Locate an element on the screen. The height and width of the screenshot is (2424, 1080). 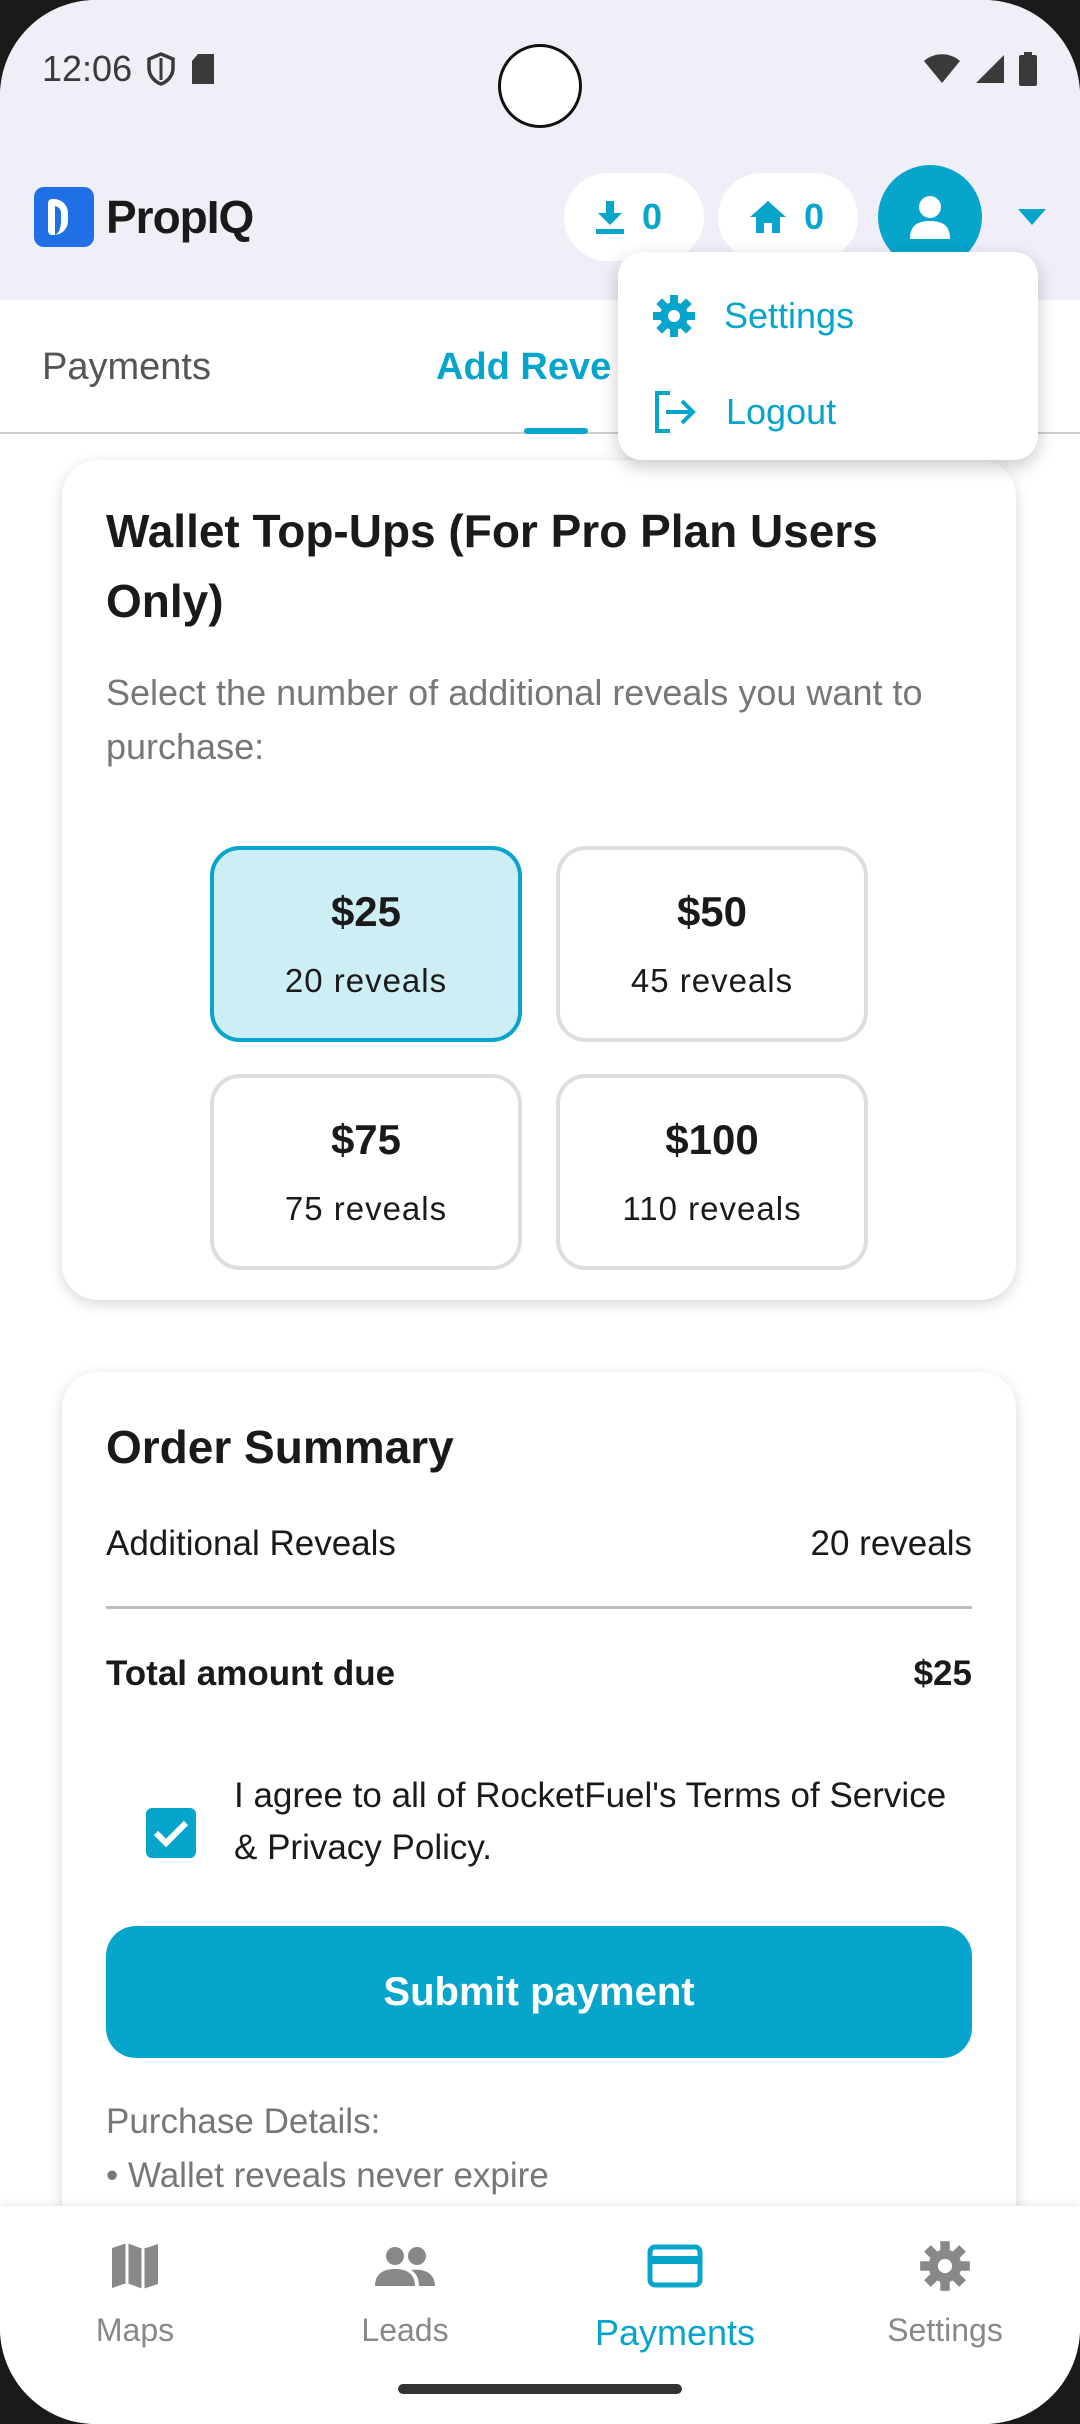
nav-item-settings: Settings is located at coordinates (945, 2291).